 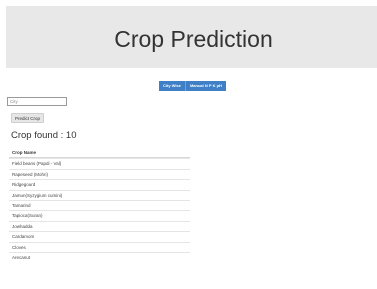 I want to click on mode-button-group: City Wise Manual N P K pH, so click(x=192, y=86).